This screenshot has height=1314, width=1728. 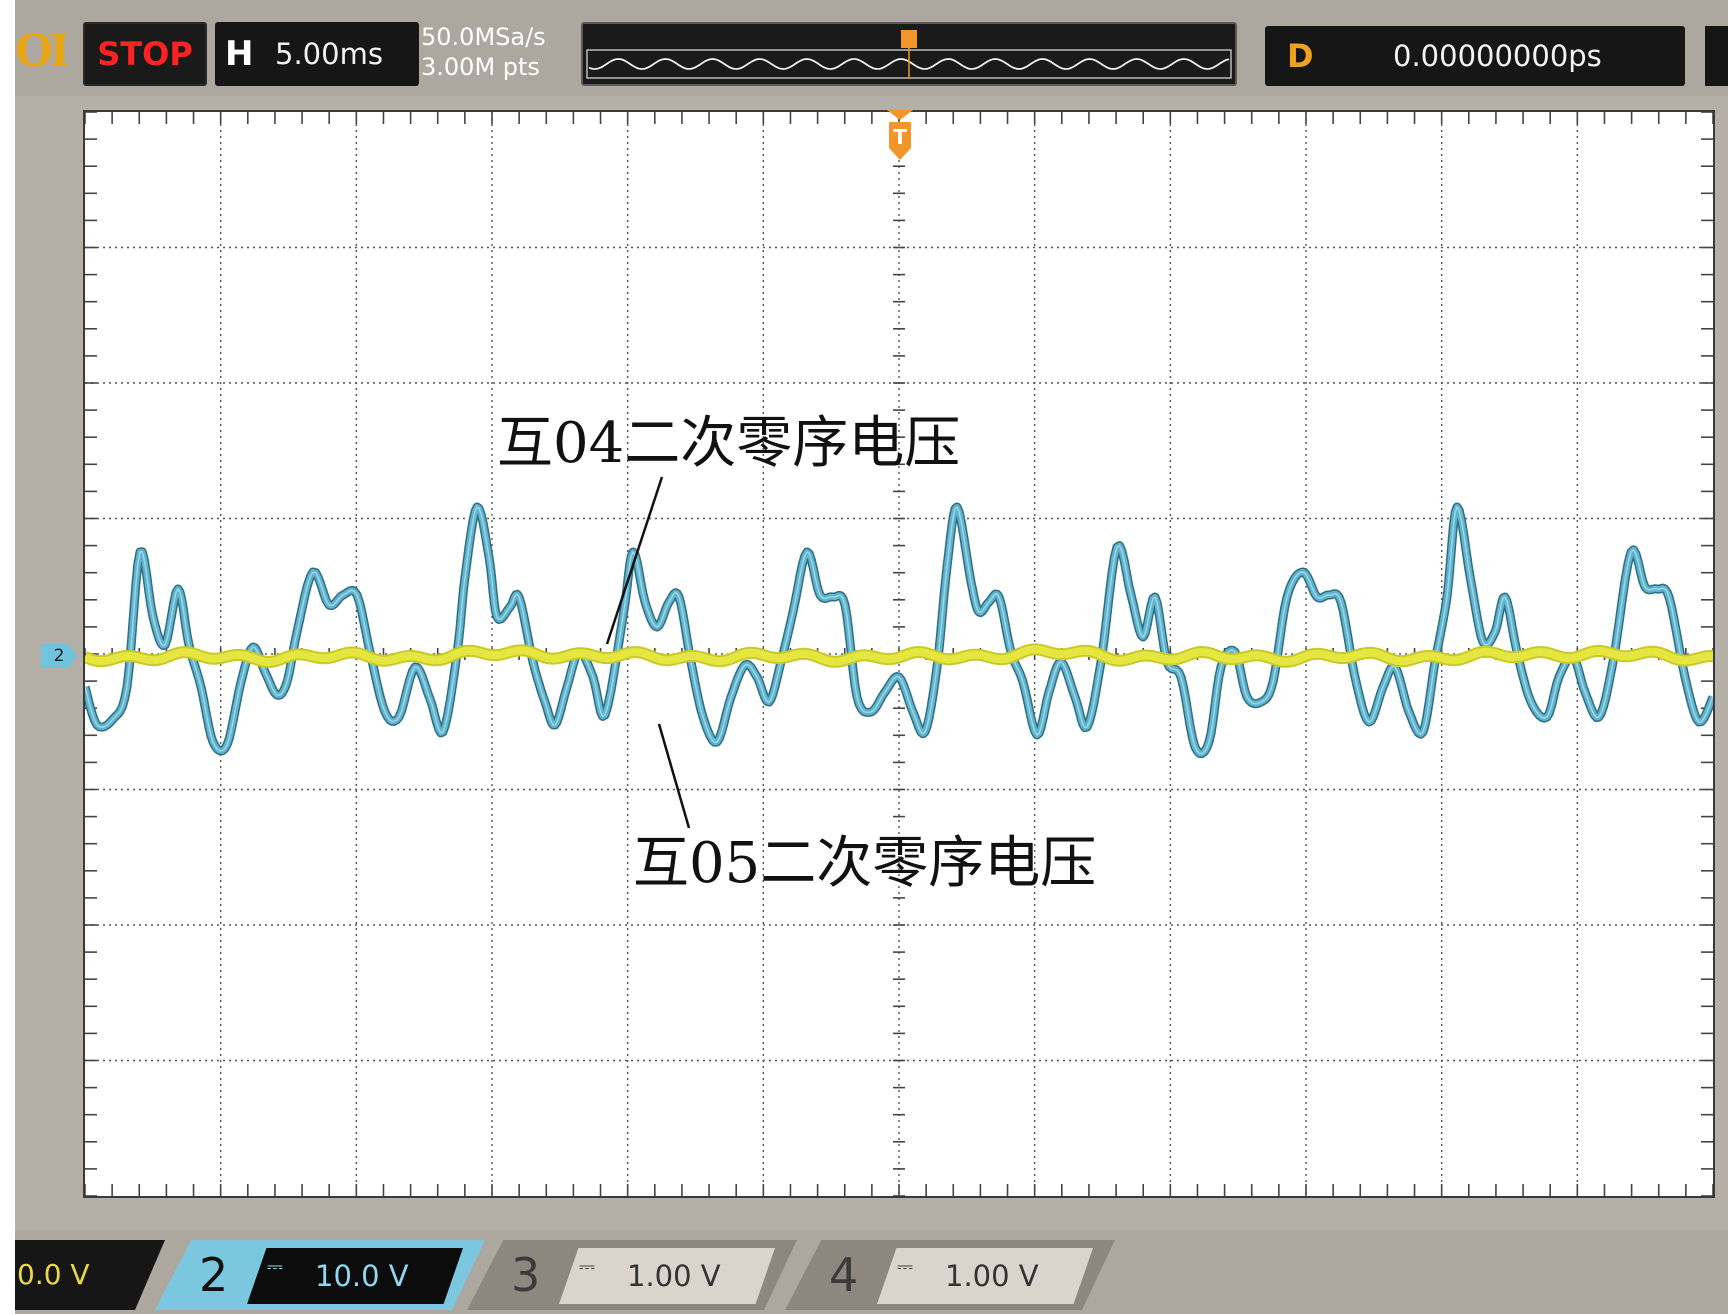 I want to click on memory-overview-window, so click(x=909, y=54).